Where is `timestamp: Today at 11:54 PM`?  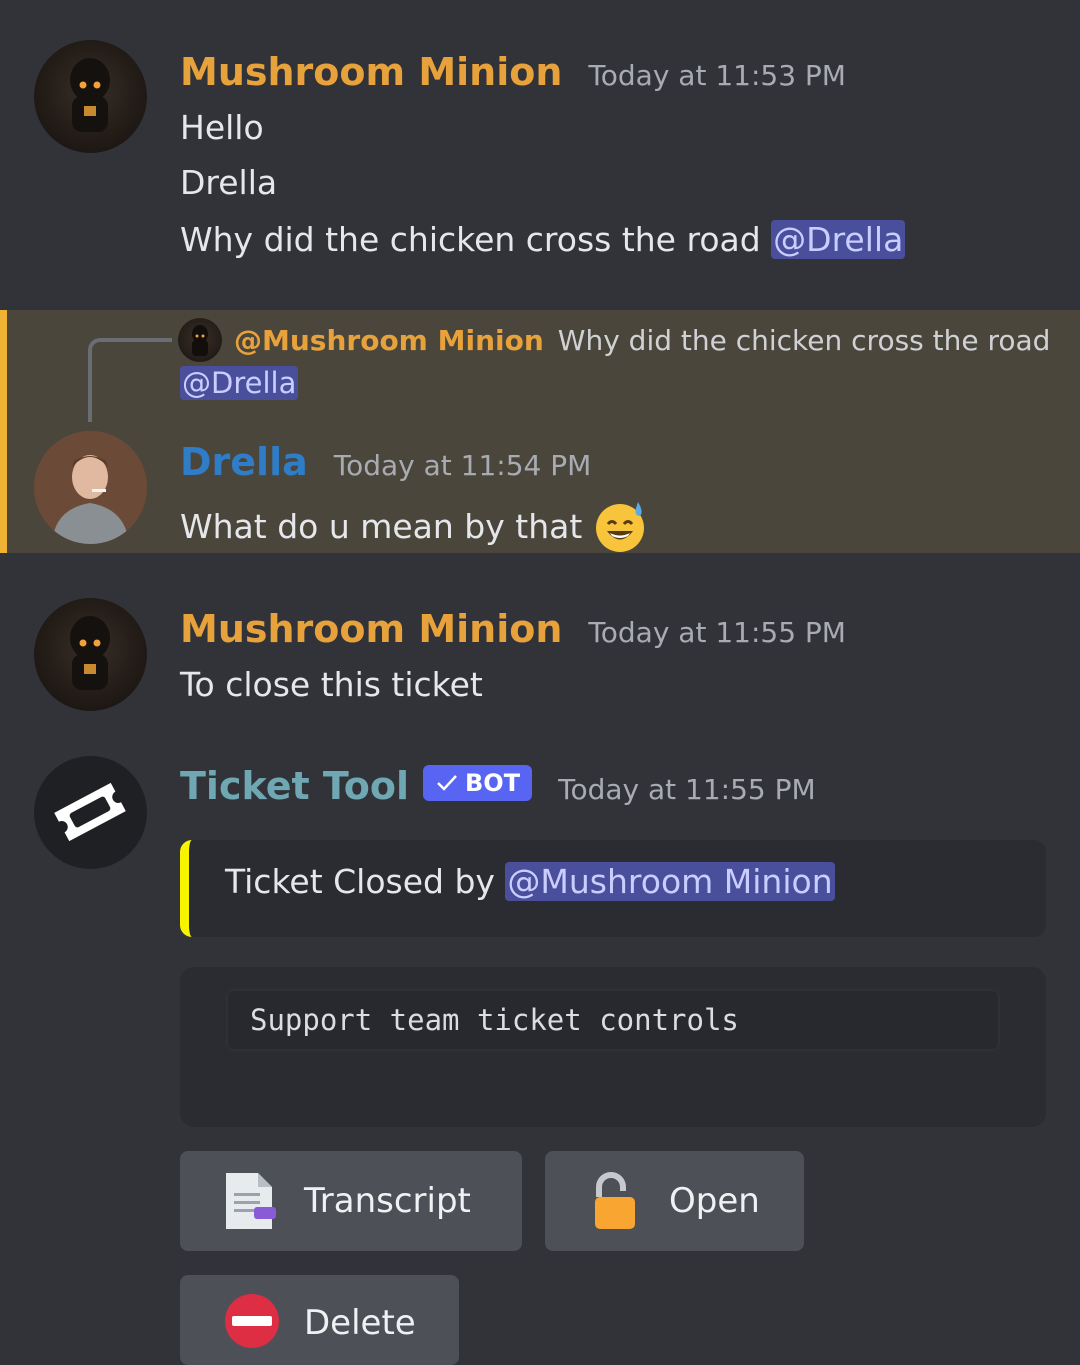
timestamp: Today at 11:54 PM is located at coordinates (462, 465).